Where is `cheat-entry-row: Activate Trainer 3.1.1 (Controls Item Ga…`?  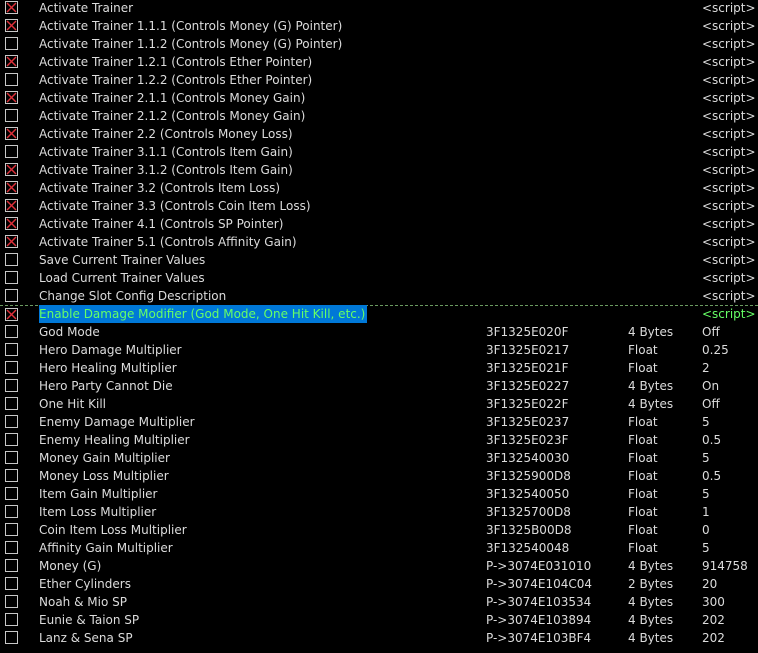
cheat-entry-row: Activate Trainer 3.1.1 (Controls Item Ga… is located at coordinates (379, 152).